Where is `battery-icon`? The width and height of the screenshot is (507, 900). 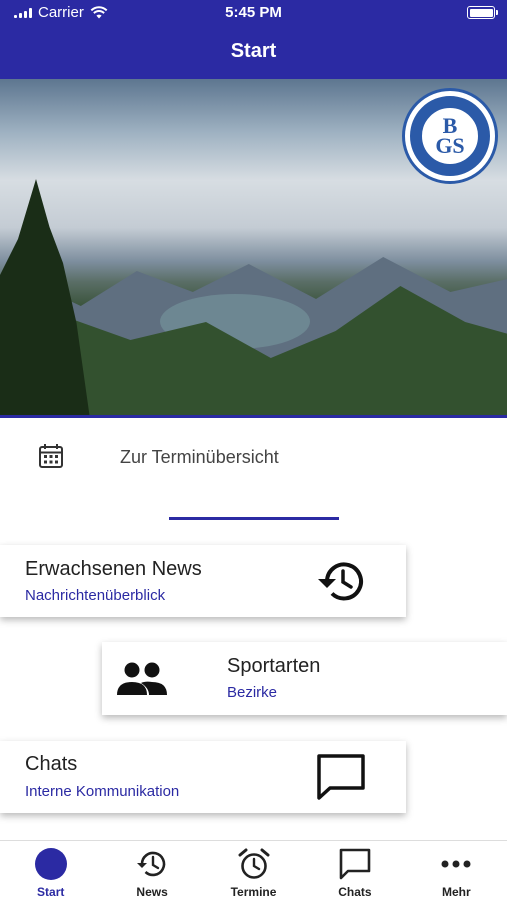 battery-icon is located at coordinates (482, 12).